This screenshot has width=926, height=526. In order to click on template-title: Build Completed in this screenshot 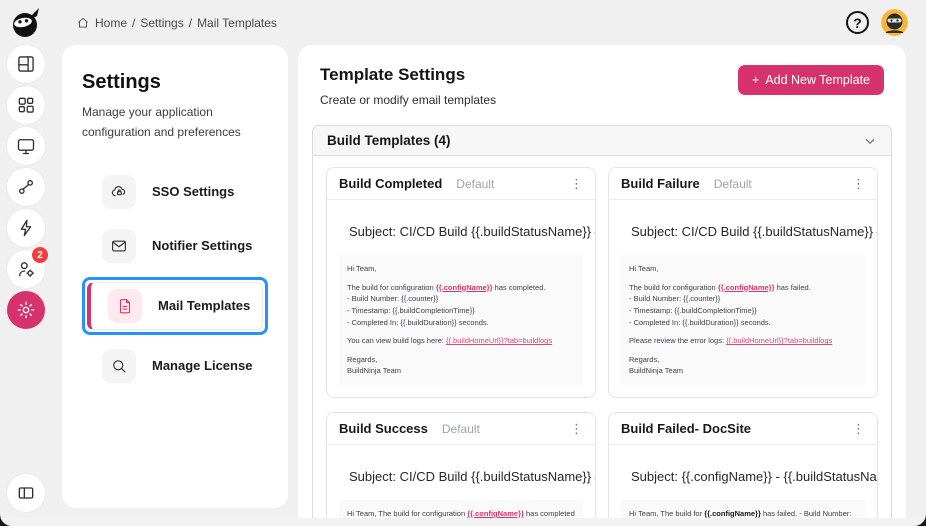, I will do `click(391, 183)`.